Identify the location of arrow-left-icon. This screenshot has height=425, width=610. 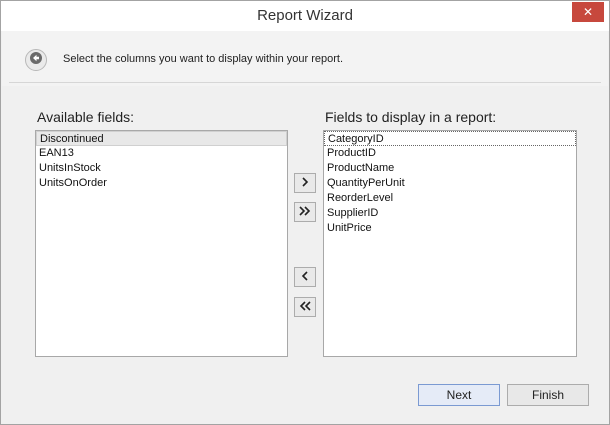
(36, 60).